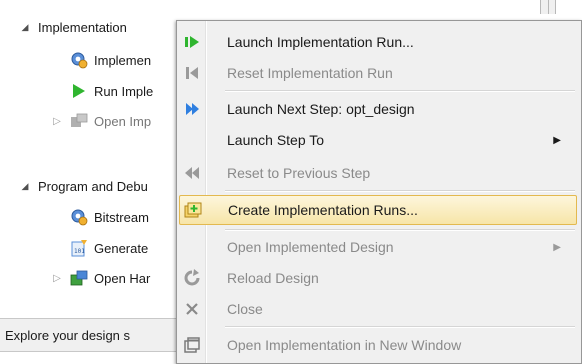 This screenshot has width=582, height=364. I want to click on nav-item-open-hardware-manager: ▷ Open Har, so click(100, 278).